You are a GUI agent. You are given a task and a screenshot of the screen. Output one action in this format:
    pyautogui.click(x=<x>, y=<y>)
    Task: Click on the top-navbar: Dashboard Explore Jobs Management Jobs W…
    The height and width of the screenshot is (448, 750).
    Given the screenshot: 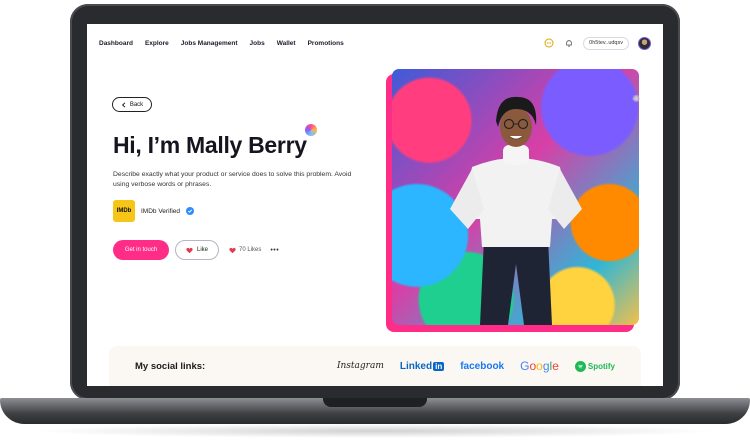 What is the action you would take?
    pyautogui.click(x=375, y=43)
    